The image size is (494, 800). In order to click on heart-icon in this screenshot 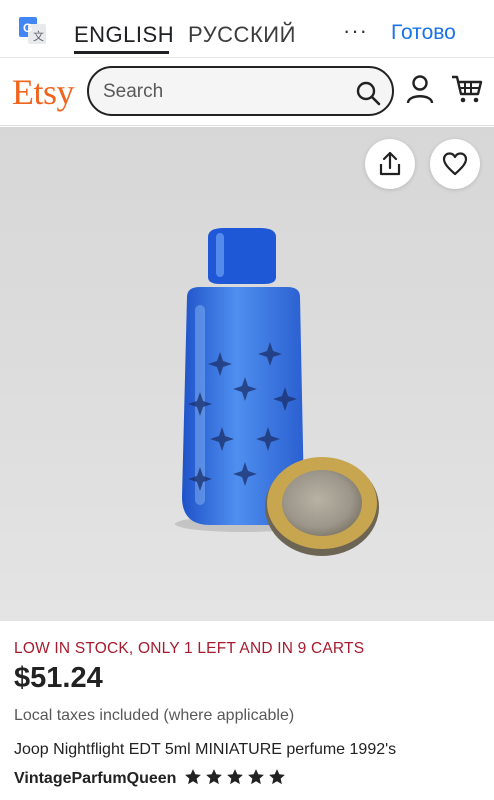, I will do `click(455, 164)`.